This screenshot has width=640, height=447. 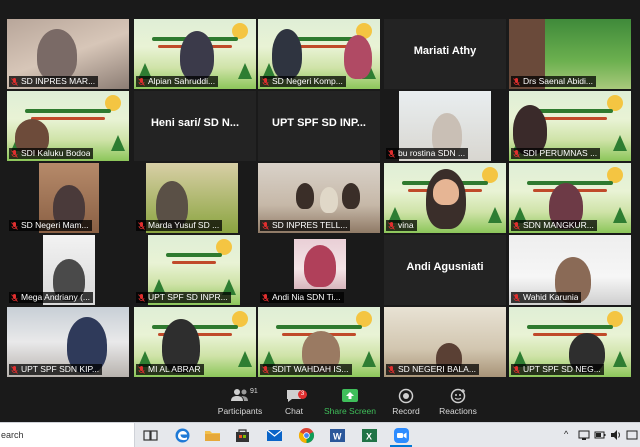 I want to click on participant-name-label: Wahid Karunia, so click(x=546, y=297).